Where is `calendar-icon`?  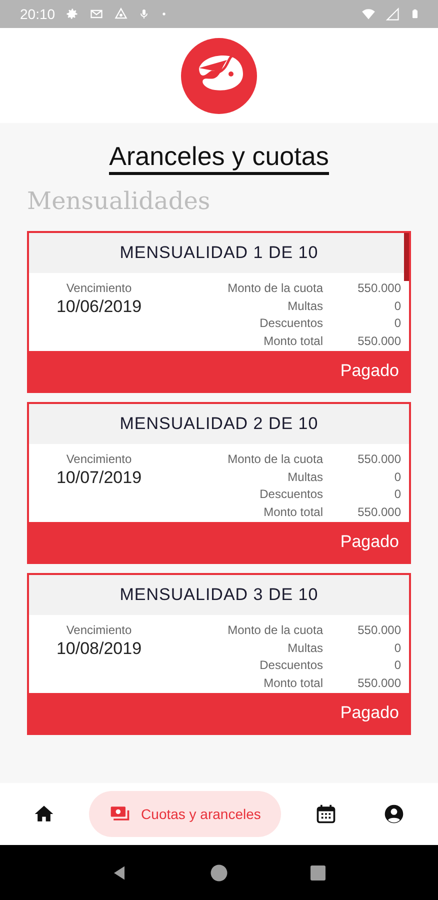
calendar-icon is located at coordinates (325, 814).